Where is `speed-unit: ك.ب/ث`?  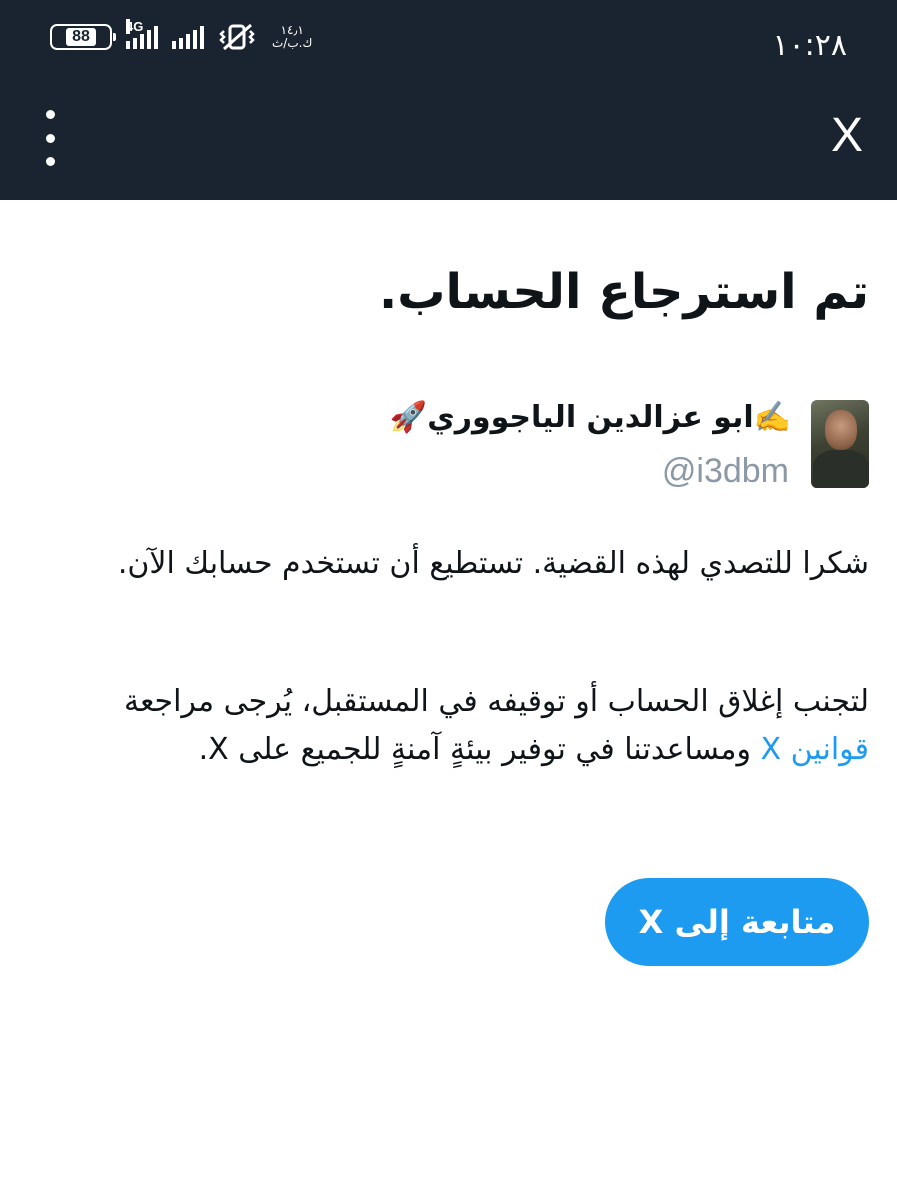
speed-unit: ك.ب/ث is located at coordinates (292, 43).